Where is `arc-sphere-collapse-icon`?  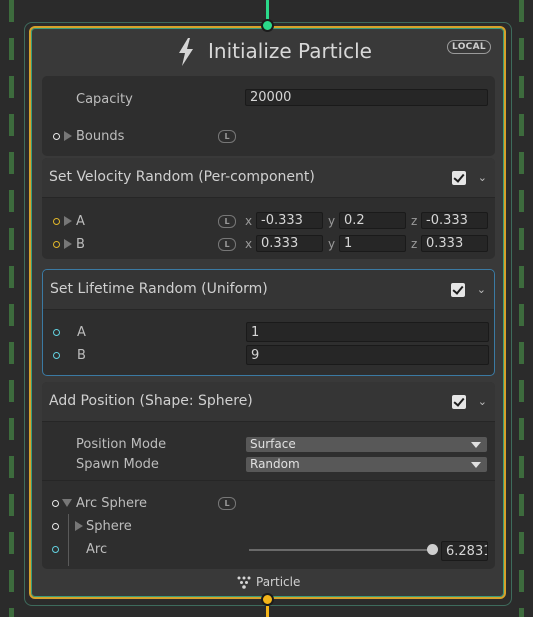
arc-sphere-collapse-icon is located at coordinates (67, 503).